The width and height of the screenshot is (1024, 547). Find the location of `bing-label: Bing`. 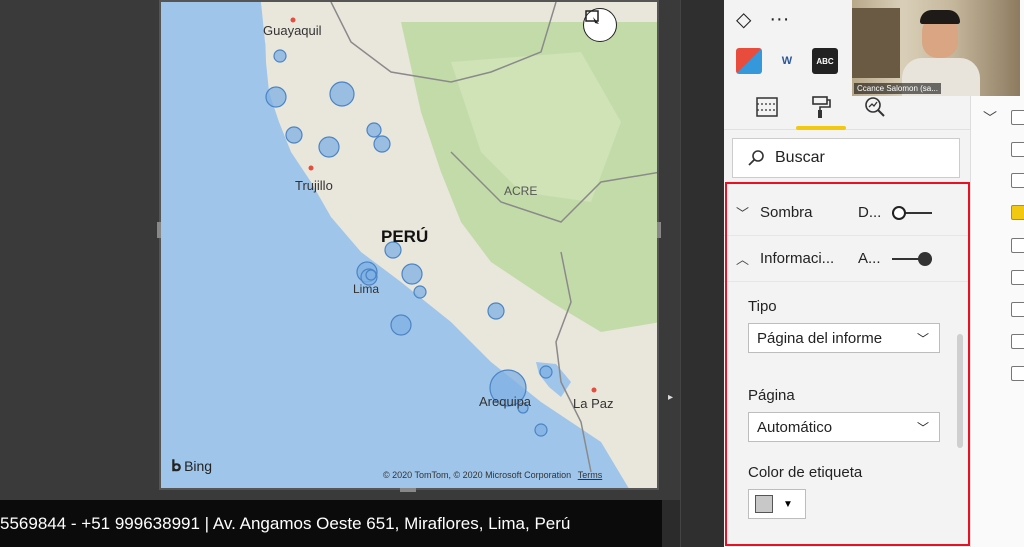

bing-label: Bing is located at coordinates (198, 466).